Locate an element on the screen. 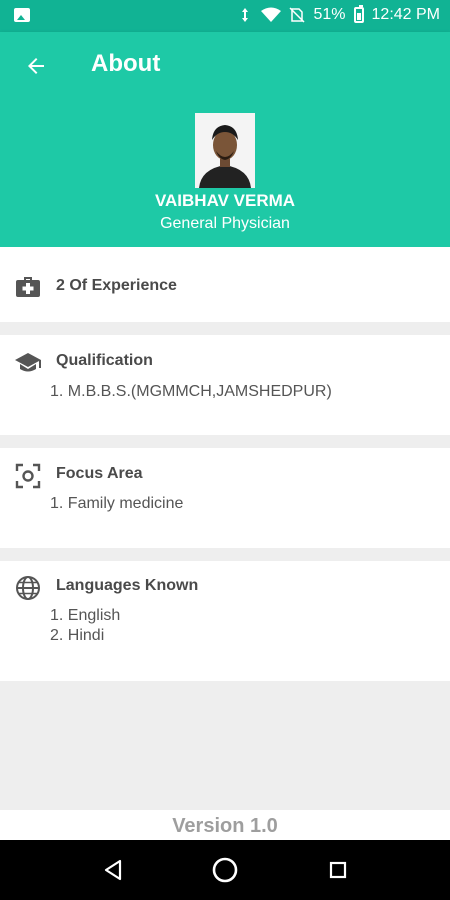 The height and width of the screenshot is (900, 450). system-nav-bar is located at coordinates (225, 870).